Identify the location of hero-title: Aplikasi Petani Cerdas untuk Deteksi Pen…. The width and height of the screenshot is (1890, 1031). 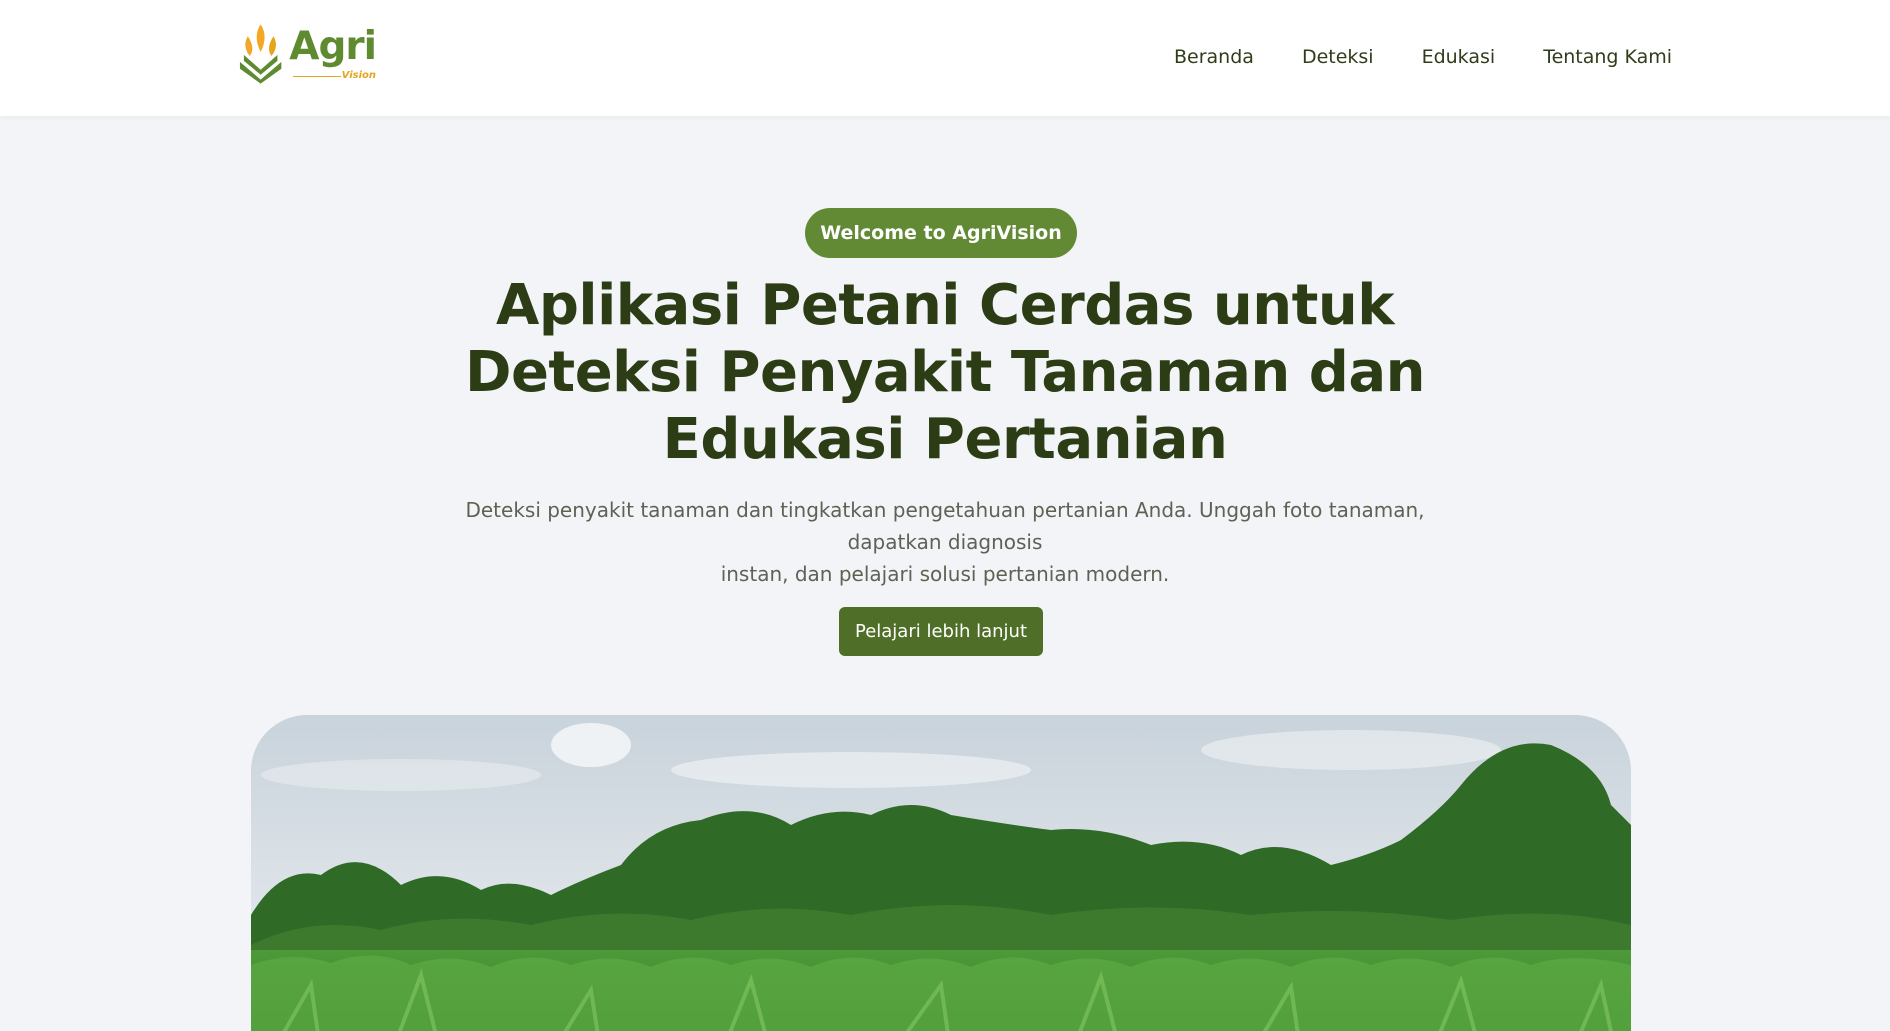
(945, 372).